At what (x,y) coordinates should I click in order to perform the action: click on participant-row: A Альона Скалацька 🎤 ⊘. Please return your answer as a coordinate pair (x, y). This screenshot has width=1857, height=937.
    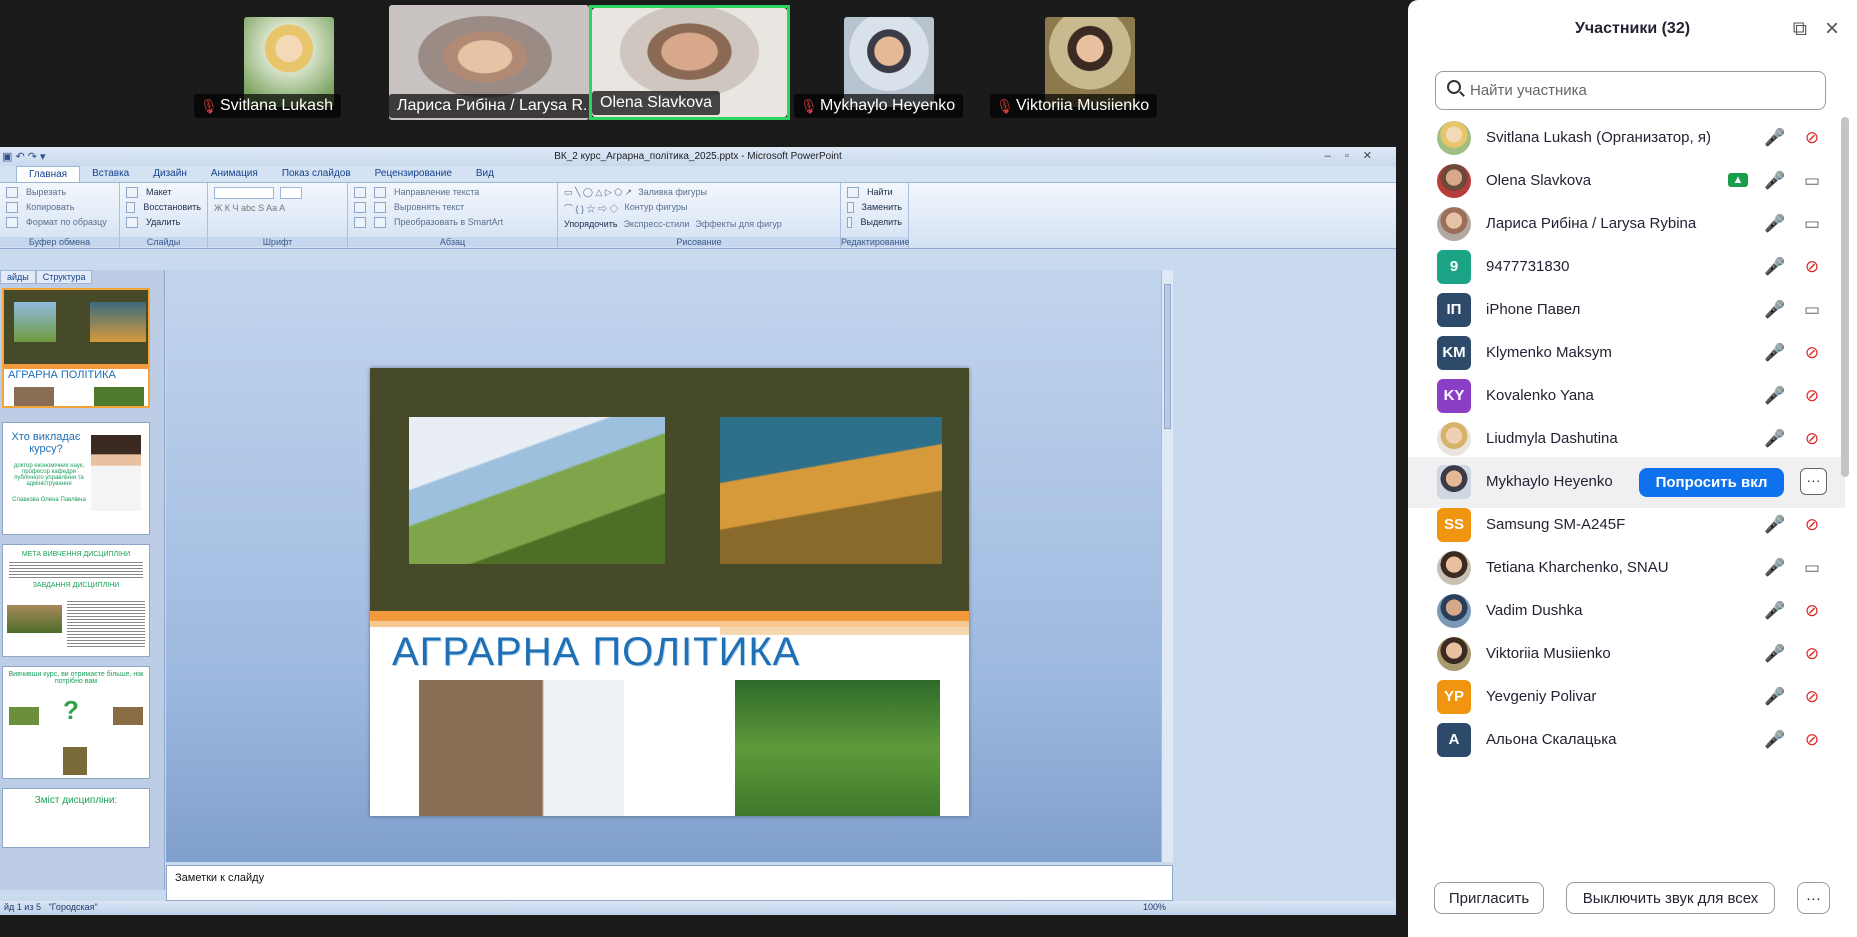
    Looking at the image, I should click on (1626, 740).